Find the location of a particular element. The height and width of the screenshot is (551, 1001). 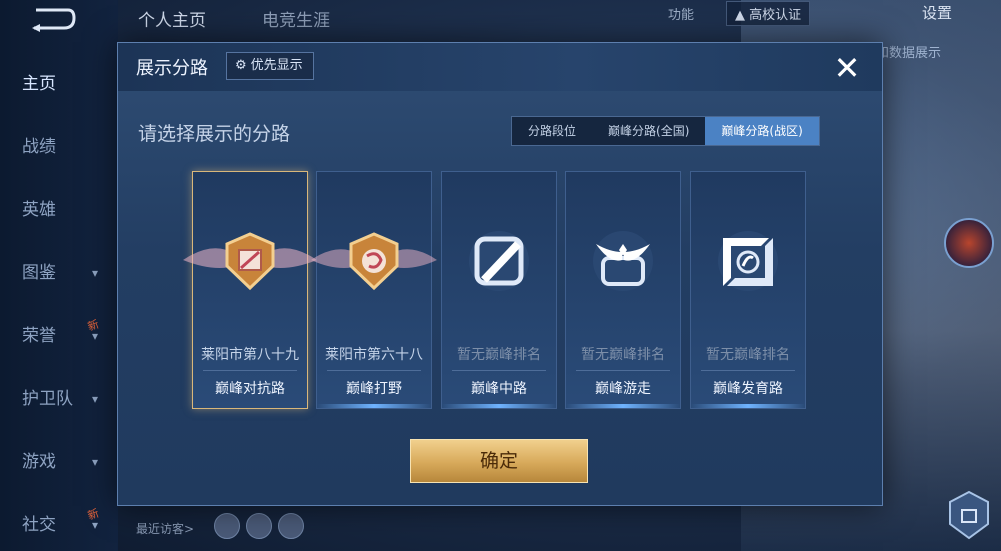

sidebar: 主页 战绩 英雄 图鉴 ▾ 新 荣誉 ▾ 护卫队 ▾ 游戏 ▾ 新 社交 ▾ is located at coordinates (59, 275).